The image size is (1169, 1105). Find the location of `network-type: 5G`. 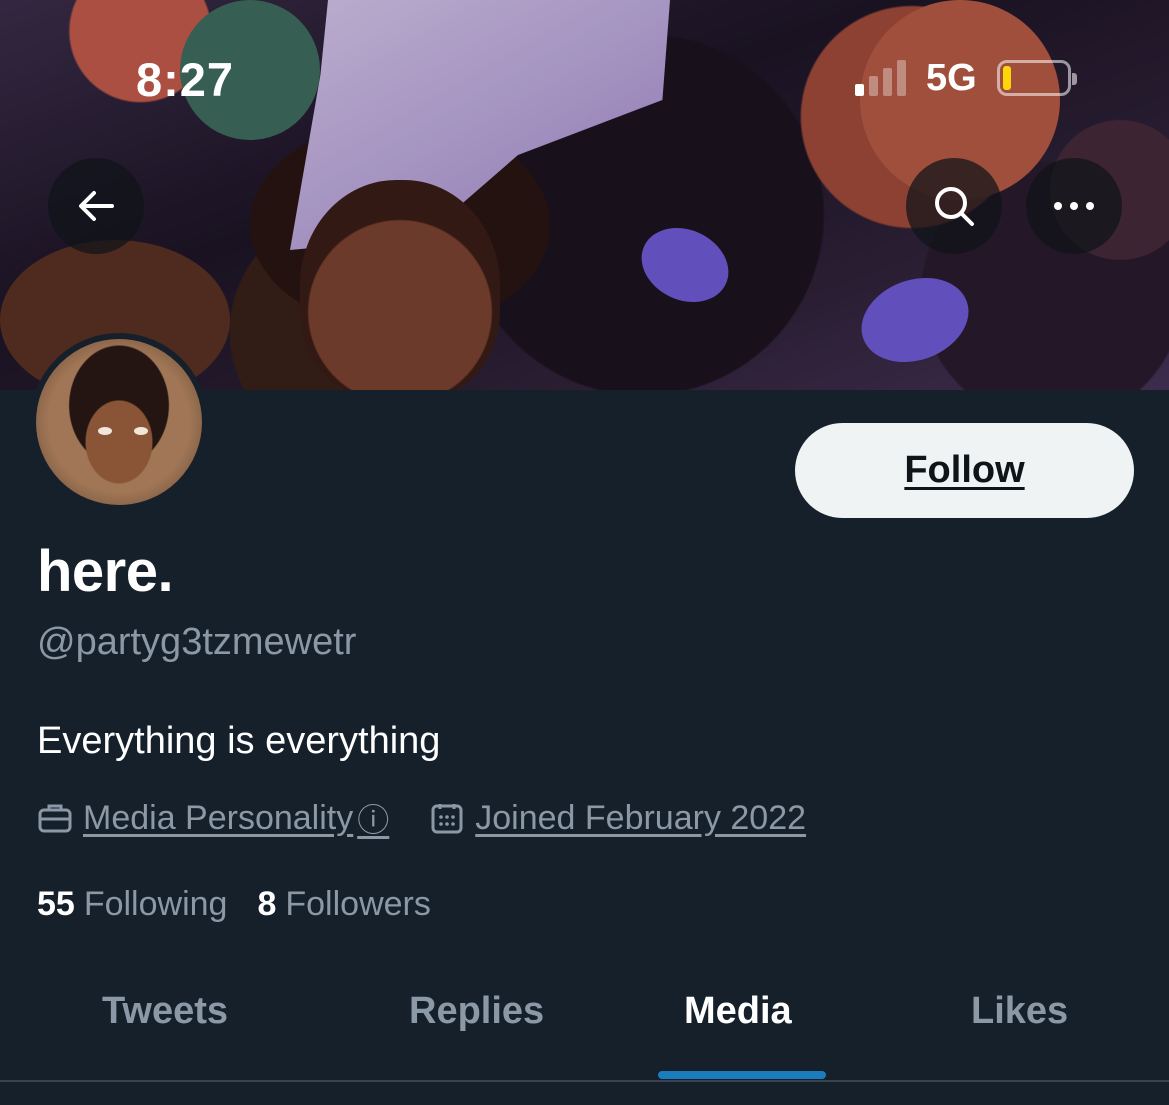

network-type: 5G is located at coordinates (951, 77).